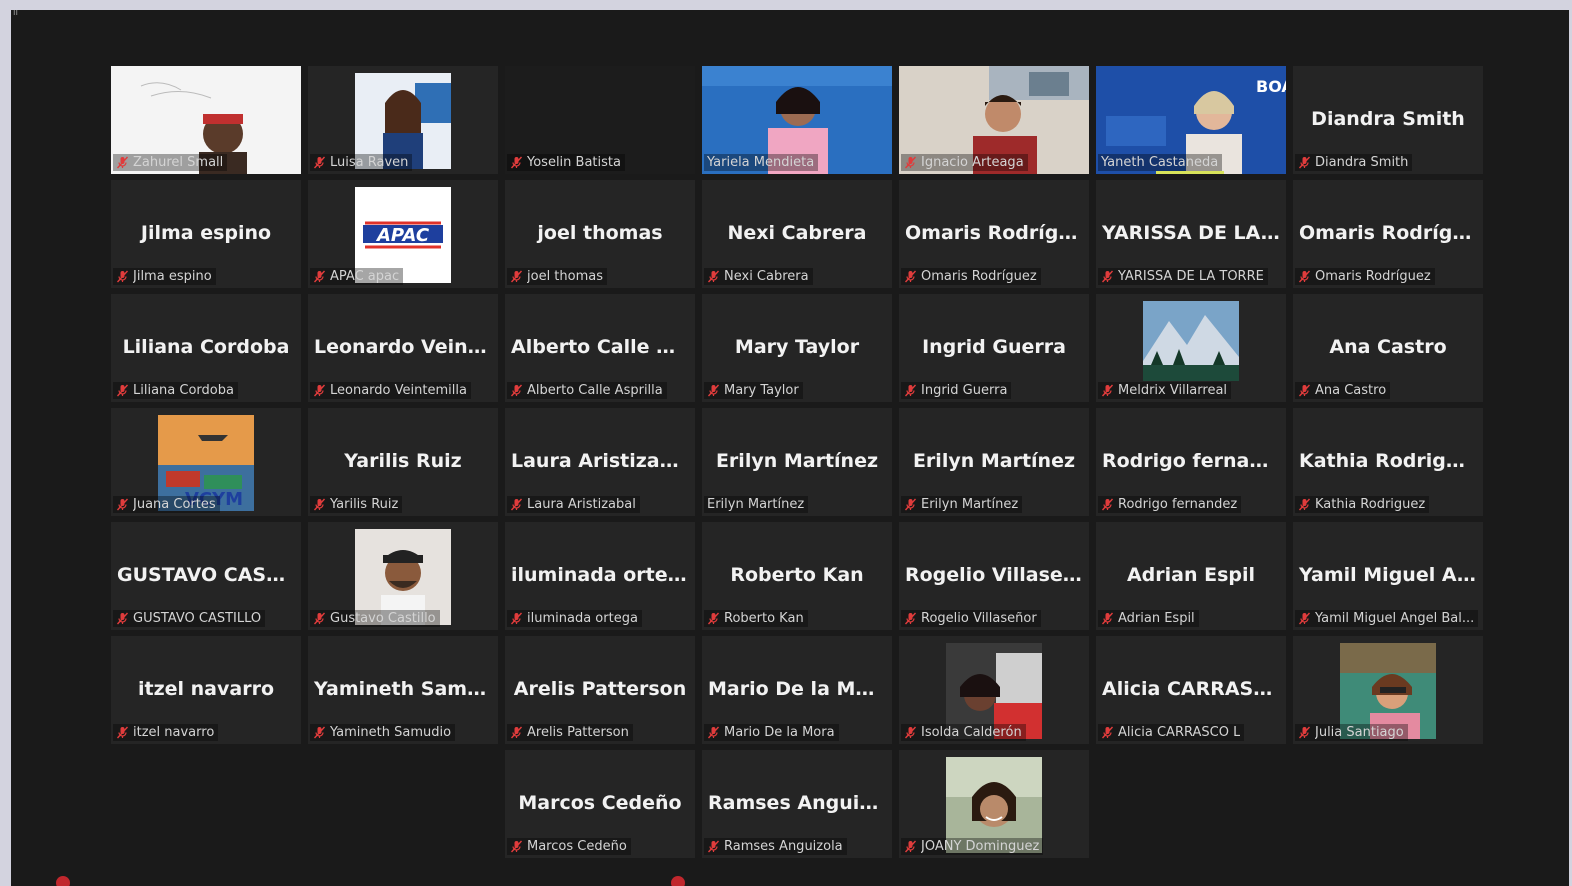 Image resolution: width=1572 pixels, height=886 pixels. Describe the element at coordinates (174, 732) in the screenshot. I see `participant-name-text: itzel navarro` at that location.